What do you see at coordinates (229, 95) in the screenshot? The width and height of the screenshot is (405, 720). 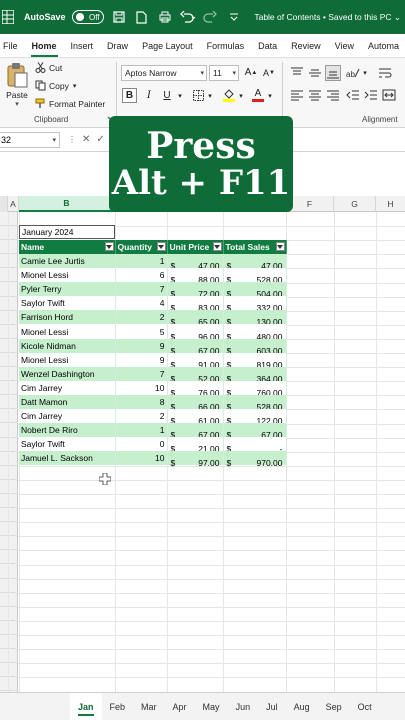 I see `fill-color-button` at bounding box center [229, 95].